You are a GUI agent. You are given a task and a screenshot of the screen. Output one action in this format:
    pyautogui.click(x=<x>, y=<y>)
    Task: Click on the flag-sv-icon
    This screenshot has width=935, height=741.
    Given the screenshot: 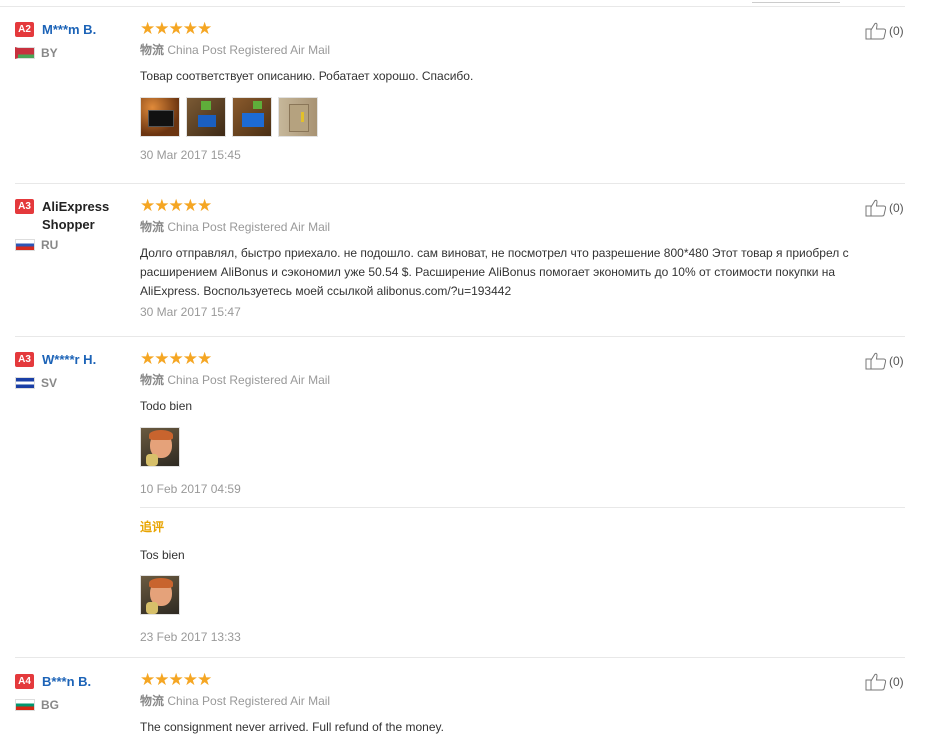 What is the action you would take?
    pyautogui.click(x=25, y=383)
    